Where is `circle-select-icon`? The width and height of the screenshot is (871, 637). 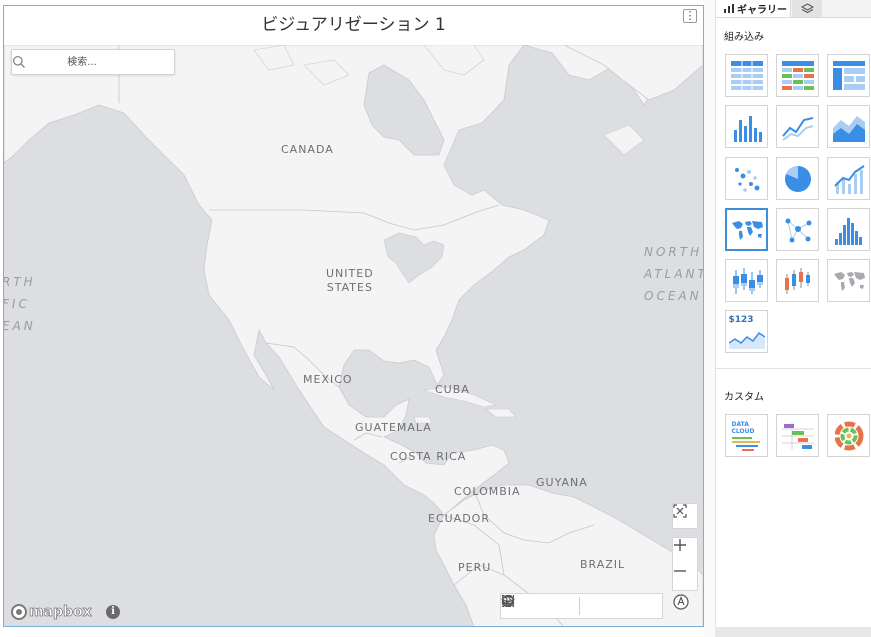 circle-select-icon is located at coordinates (540, 606).